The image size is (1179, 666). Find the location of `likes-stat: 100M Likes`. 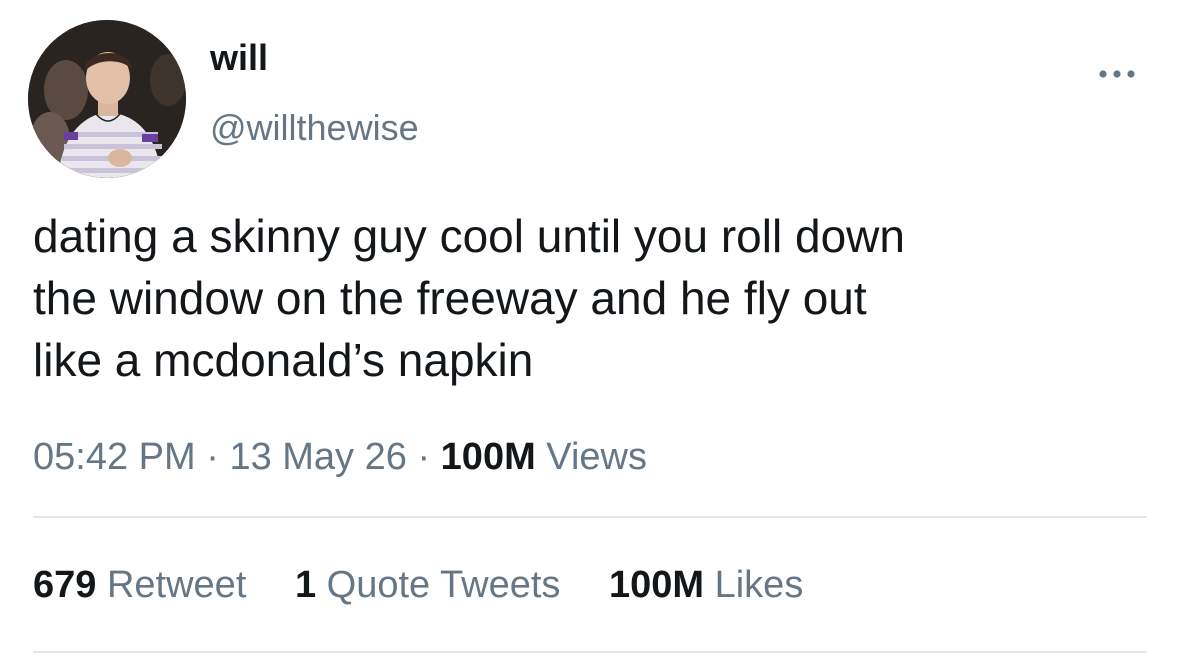

likes-stat: 100M Likes is located at coordinates (706, 585).